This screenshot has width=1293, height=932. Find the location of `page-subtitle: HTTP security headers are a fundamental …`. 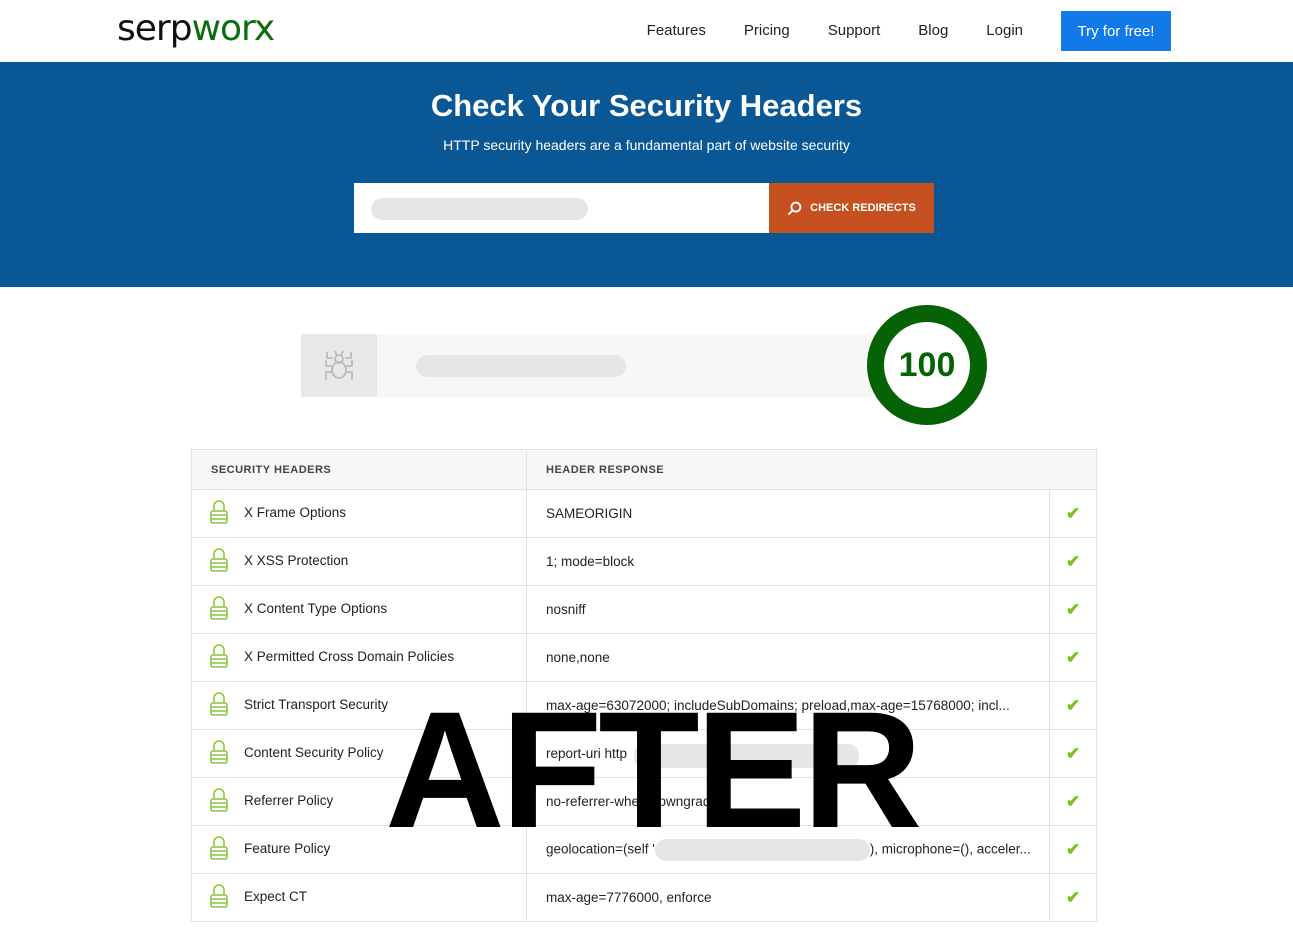

page-subtitle: HTTP security headers are a fundamental … is located at coordinates (646, 145).